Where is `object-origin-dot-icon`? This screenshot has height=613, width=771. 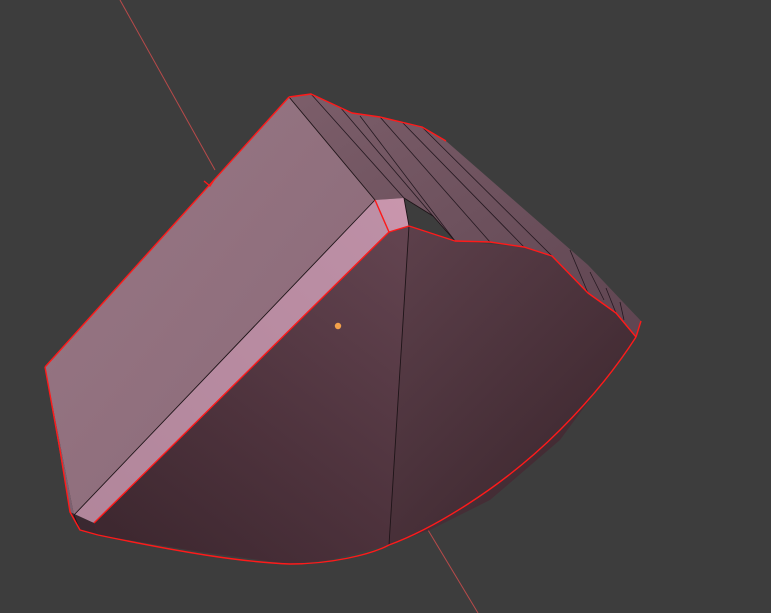
object-origin-dot-icon is located at coordinates (338, 326).